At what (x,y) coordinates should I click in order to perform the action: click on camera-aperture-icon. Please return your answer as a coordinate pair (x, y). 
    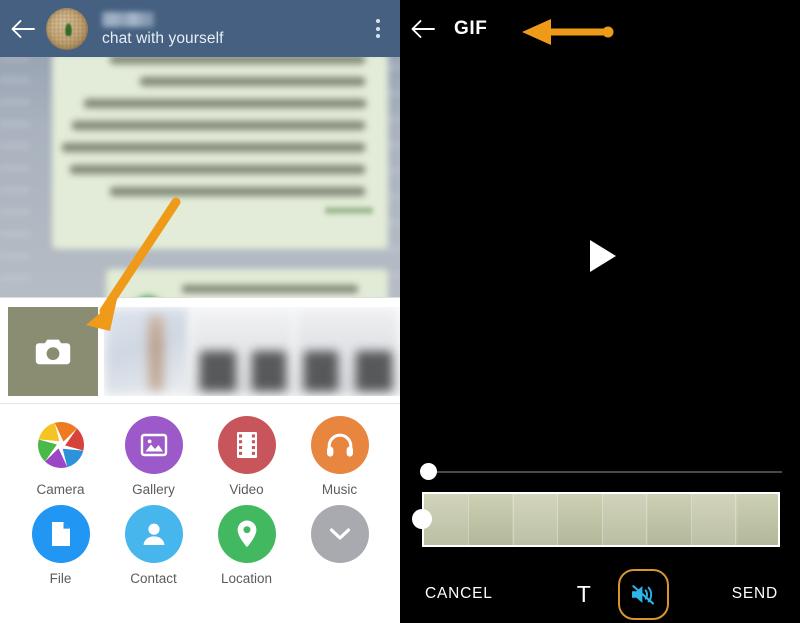
    Looking at the image, I should click on (61, 445).